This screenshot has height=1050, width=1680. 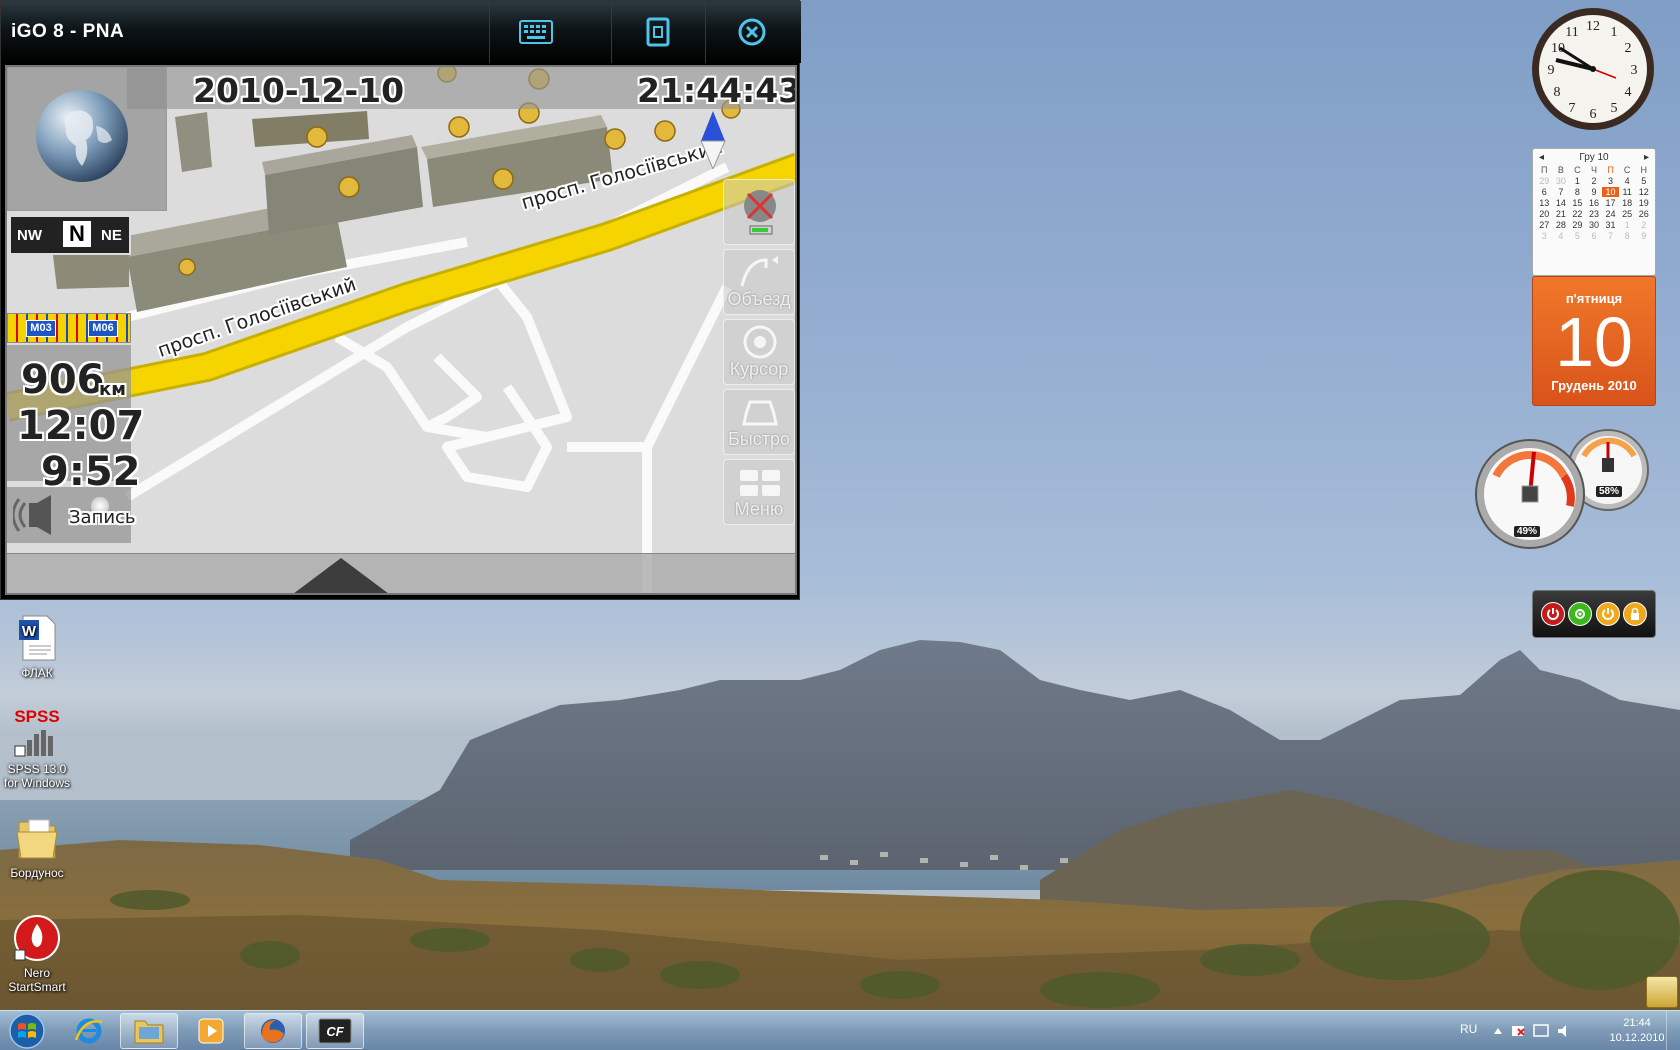 I want to click on memory-percent: 58%, so click(x=1609, y=491).